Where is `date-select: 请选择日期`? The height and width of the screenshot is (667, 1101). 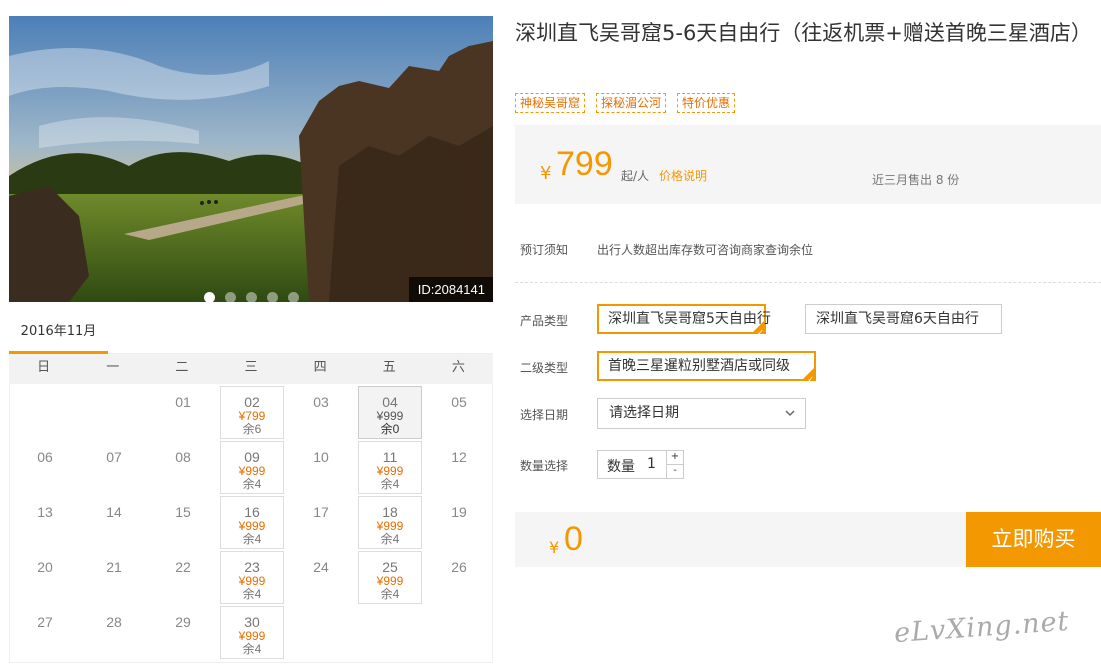 date-select: 请选择日期 is located at coordinates (701, 413).